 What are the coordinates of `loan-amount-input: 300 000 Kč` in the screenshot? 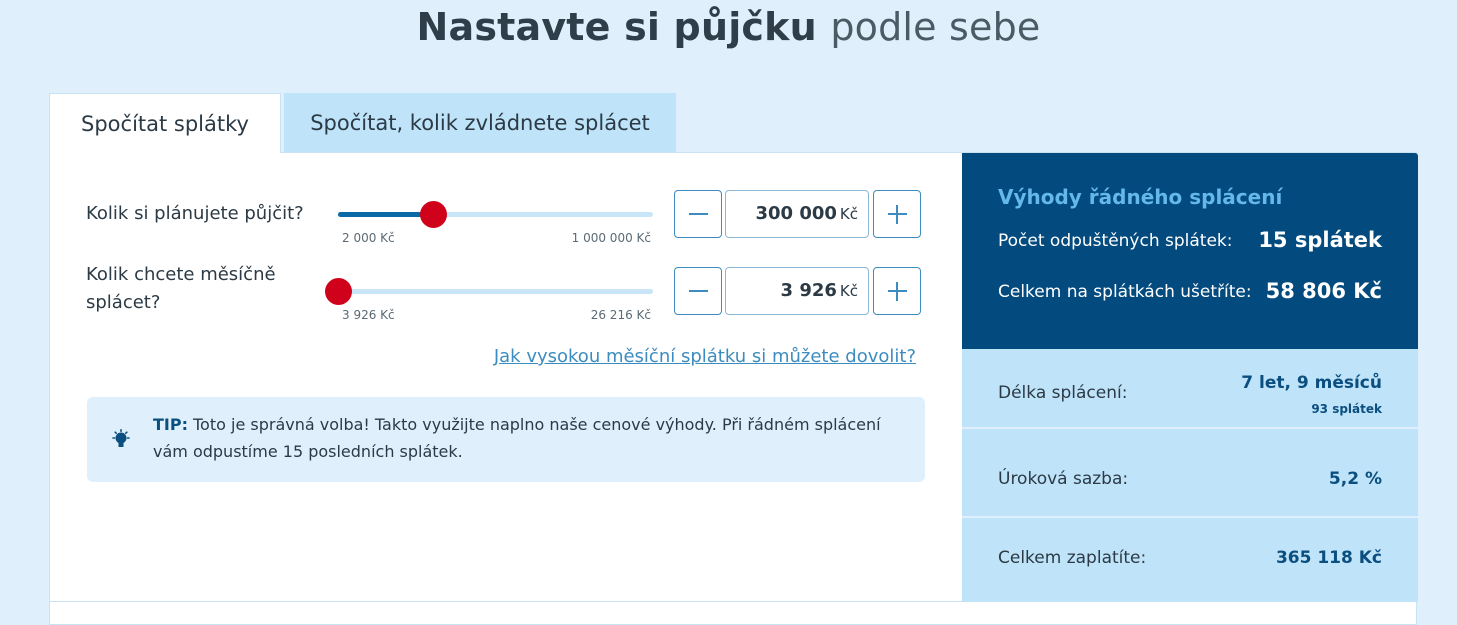 It's located at (797, 214).